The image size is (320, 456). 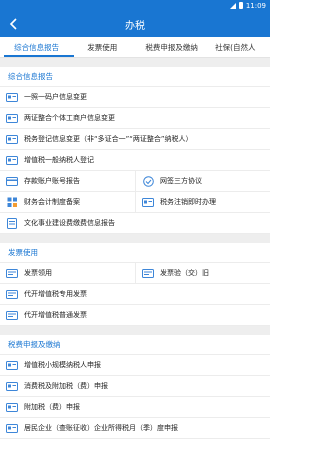 I want to click on list-item: 增值税小规模纳税人申报, so click(x=135, y=365).